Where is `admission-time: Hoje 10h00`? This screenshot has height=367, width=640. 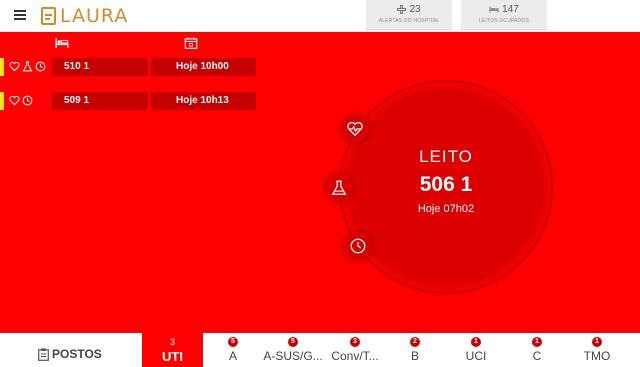 admission-time: Hoje 10h00 is located at coordinates (203, 67).